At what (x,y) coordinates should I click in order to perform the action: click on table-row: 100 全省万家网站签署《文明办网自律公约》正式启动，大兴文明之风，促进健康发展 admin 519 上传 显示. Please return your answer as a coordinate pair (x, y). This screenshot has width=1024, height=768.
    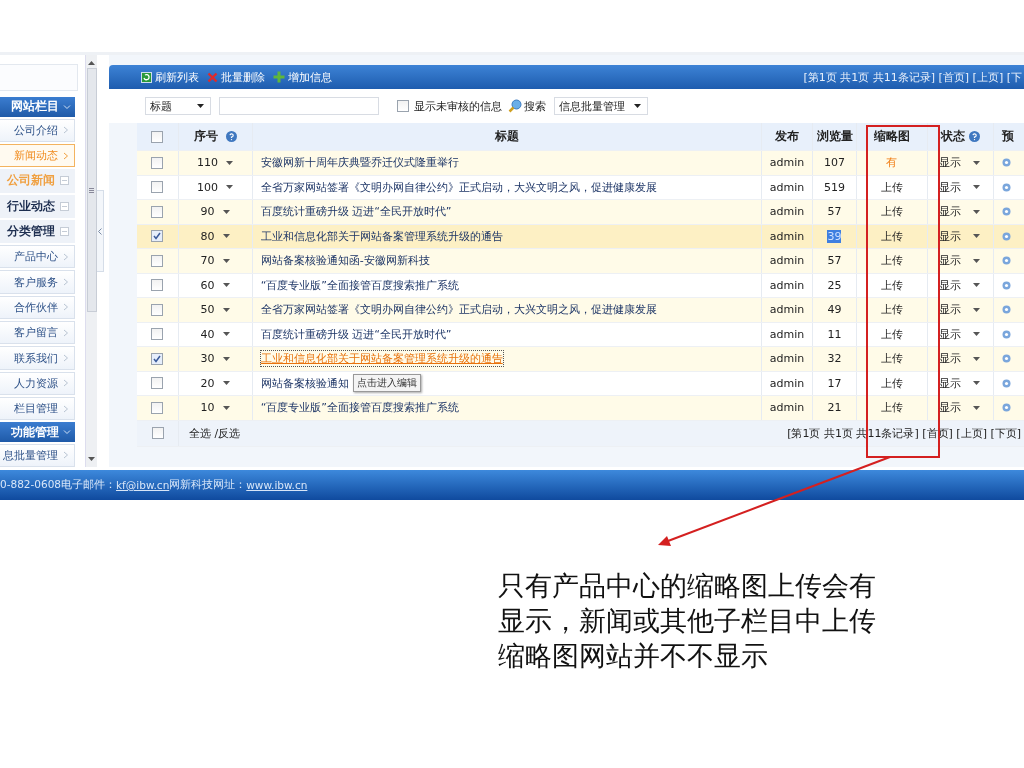
    Looking at the image, I should click on (580, 187).